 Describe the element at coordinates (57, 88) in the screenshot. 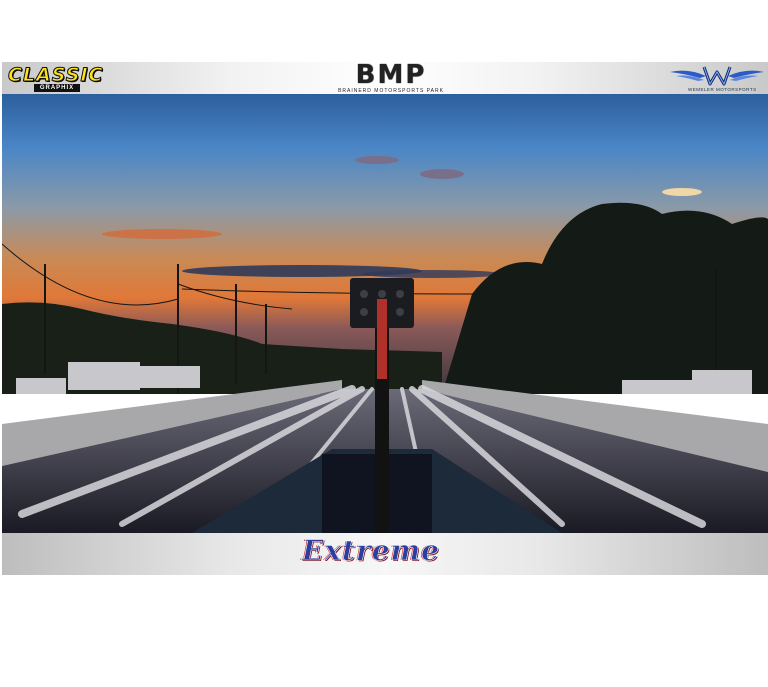

I see `graphix-logo-text: GRAPHIX` at that location.